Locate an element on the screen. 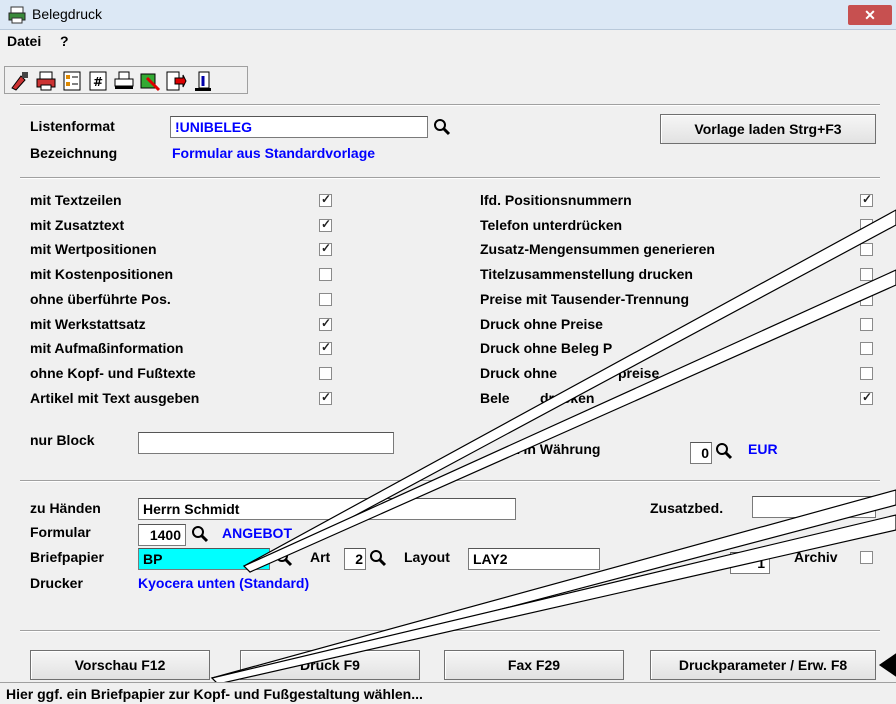 The image size is (896, 704). drucker-label: Drucker is located at coordinates (56, 583).